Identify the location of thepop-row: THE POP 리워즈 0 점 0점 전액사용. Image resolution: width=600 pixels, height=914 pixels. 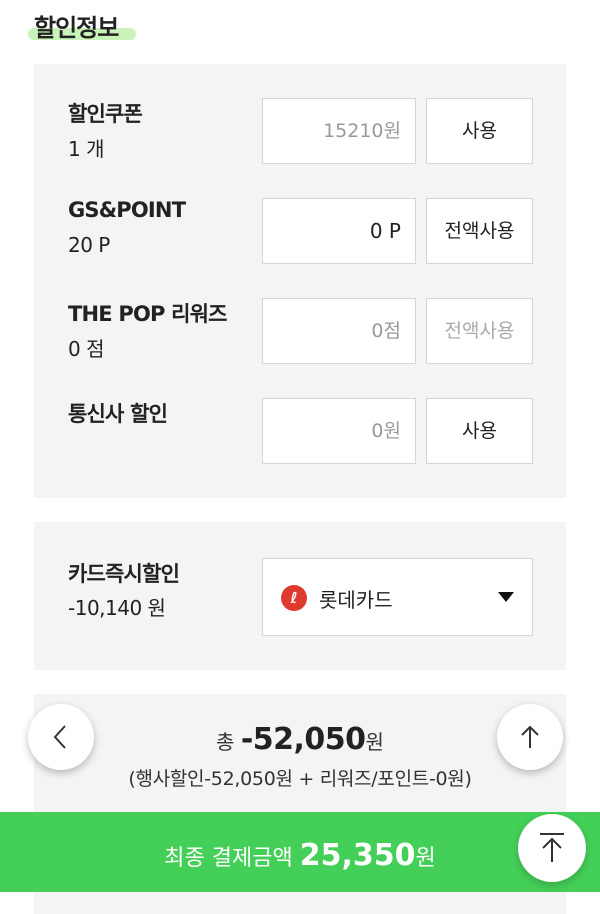
(300, 331).